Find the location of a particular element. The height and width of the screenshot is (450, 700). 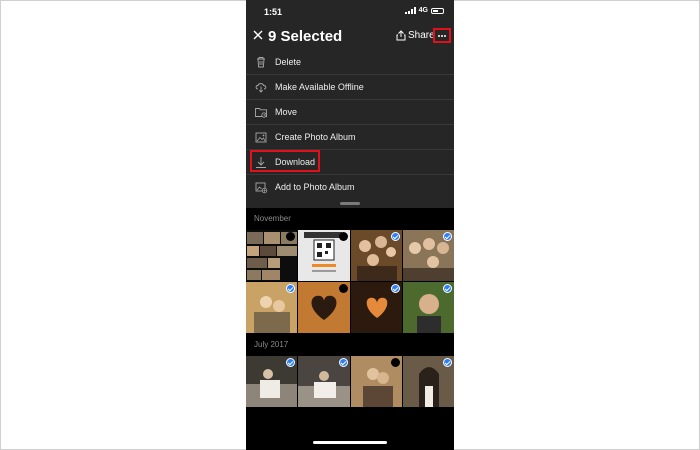

menu-item-add-to-album: Add to Photo Album is located at coordinates (350, 187).